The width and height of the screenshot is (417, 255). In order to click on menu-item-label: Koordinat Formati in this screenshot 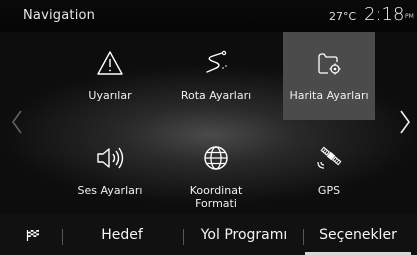, I will do `click(216, 197)`.